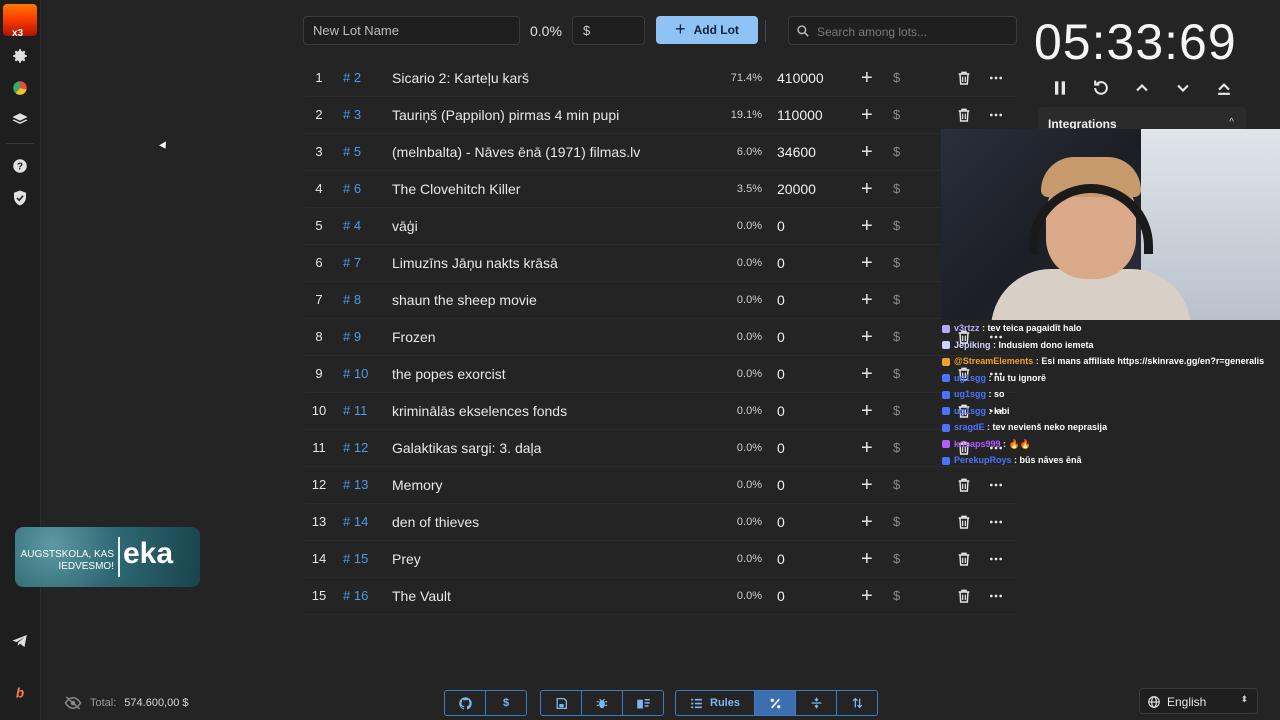 The image size is (1280, 720). What do you see at coordinates (1183, 88) in the screenshot?
I see `chevron-down-icon` at bounding box center [1183, 88].